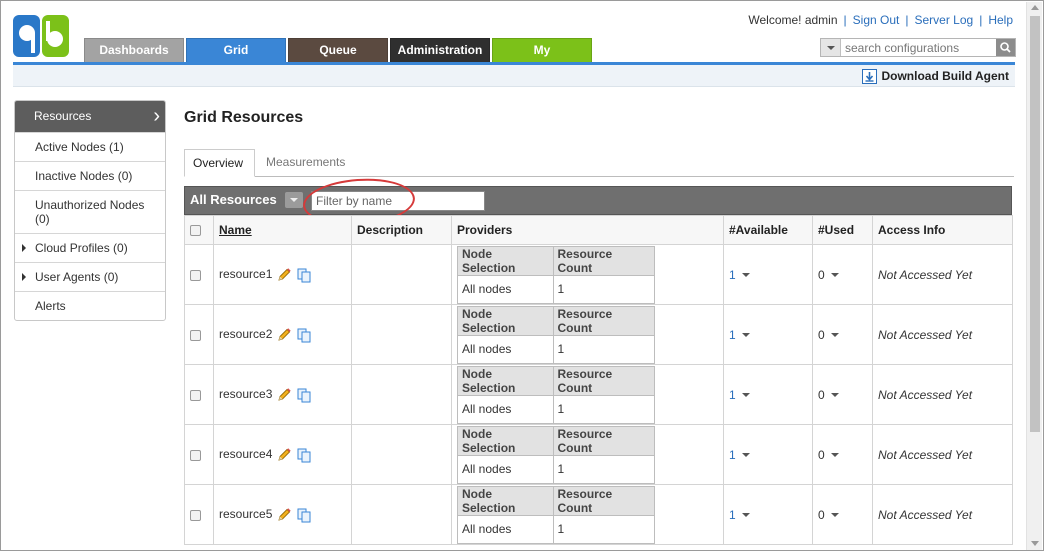 The height and width of the screenshot is (551, 1044). What do you see at coordinates (338, 50) in the screenshot?
I see `tab-queue: Queue` at bounding box center [338, 50].